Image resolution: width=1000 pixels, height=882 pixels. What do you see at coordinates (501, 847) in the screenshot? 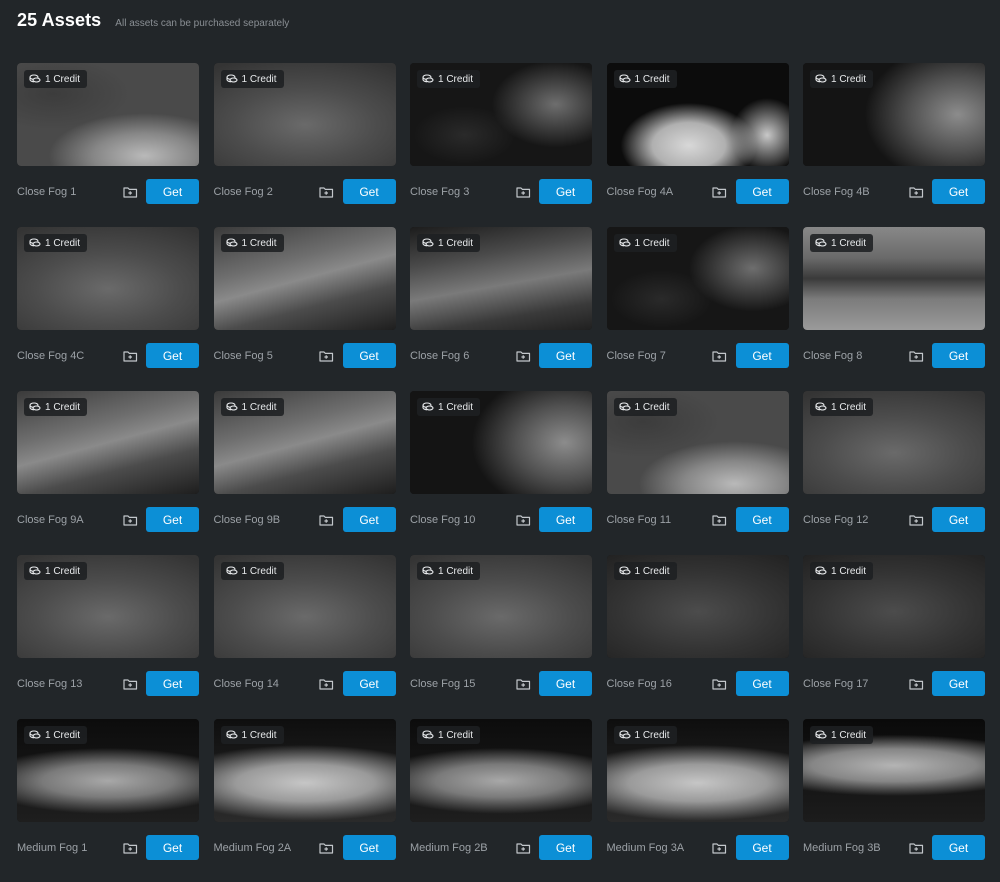
I see `asset-meta-row: Medium Fog 2B Get` at bounding box center [501, 847].